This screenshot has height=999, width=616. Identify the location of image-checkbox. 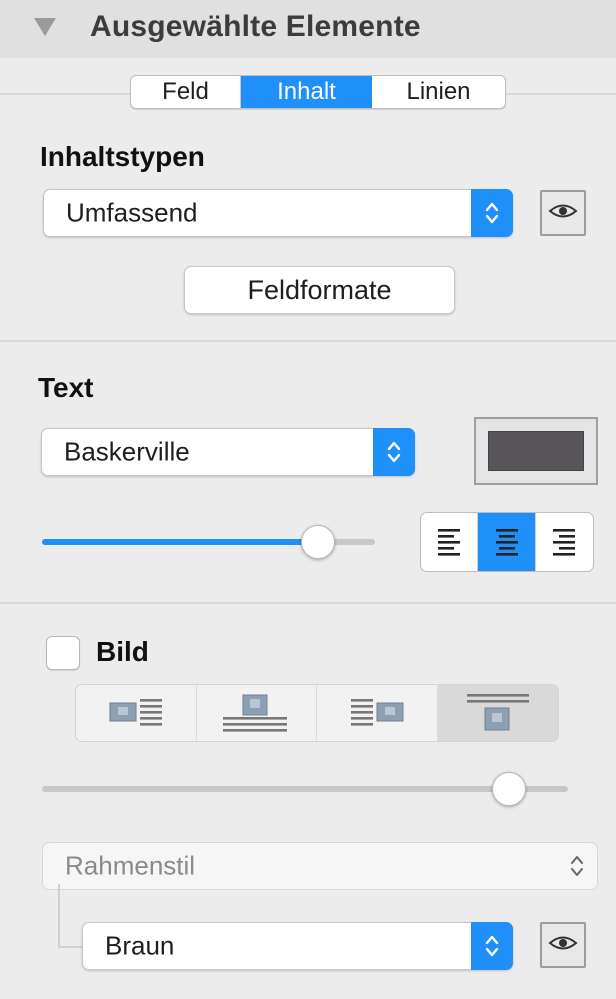
(63, 653).